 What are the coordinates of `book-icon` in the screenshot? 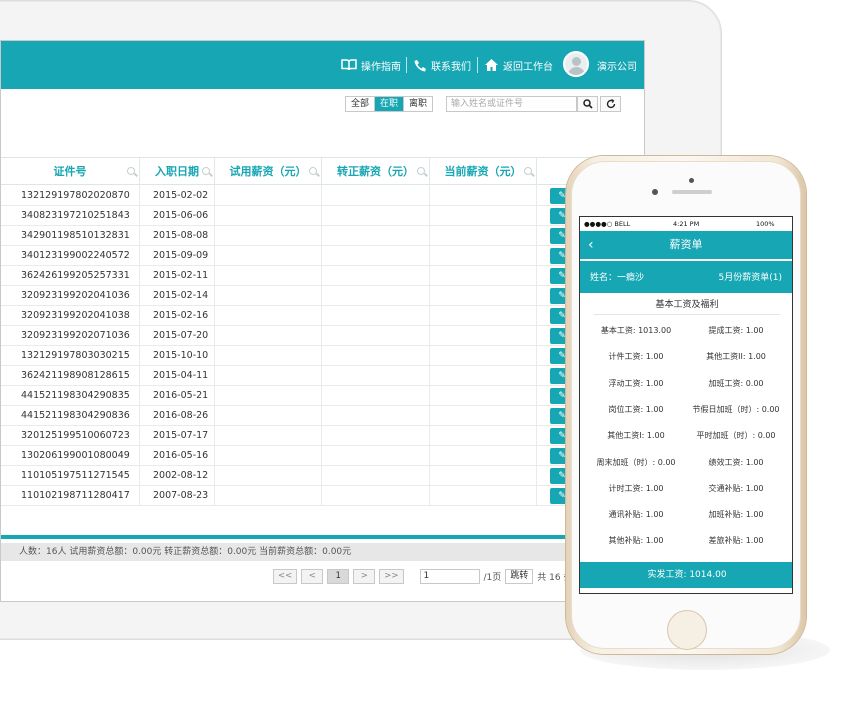 It's located at (349, 65).